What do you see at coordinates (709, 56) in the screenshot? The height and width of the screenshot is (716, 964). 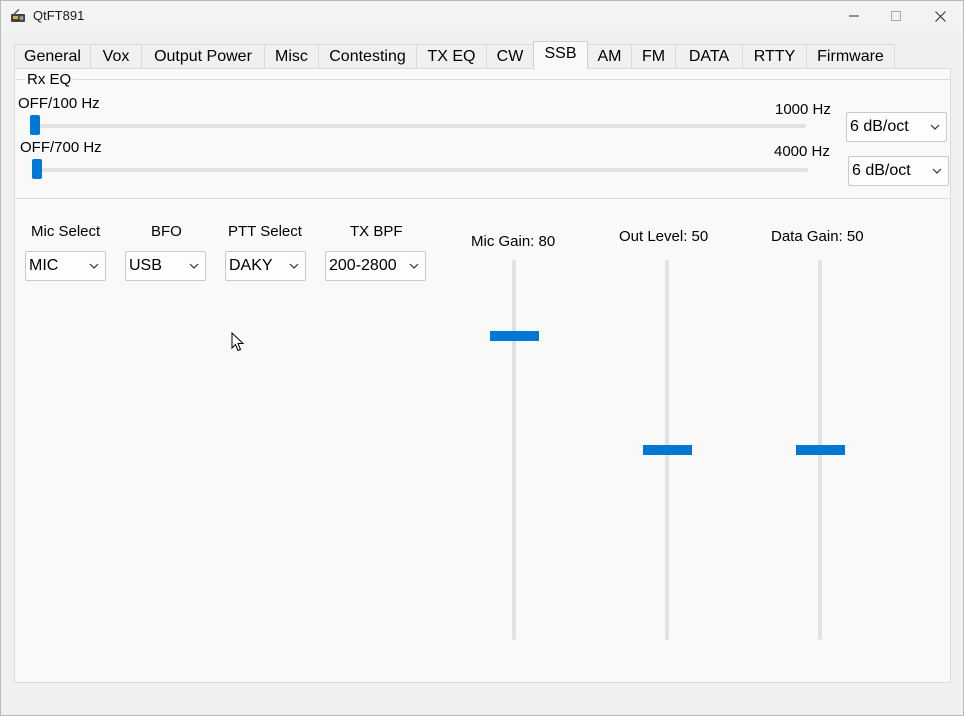 I see `tab-data: DATA` at bounding box center [709, 56].